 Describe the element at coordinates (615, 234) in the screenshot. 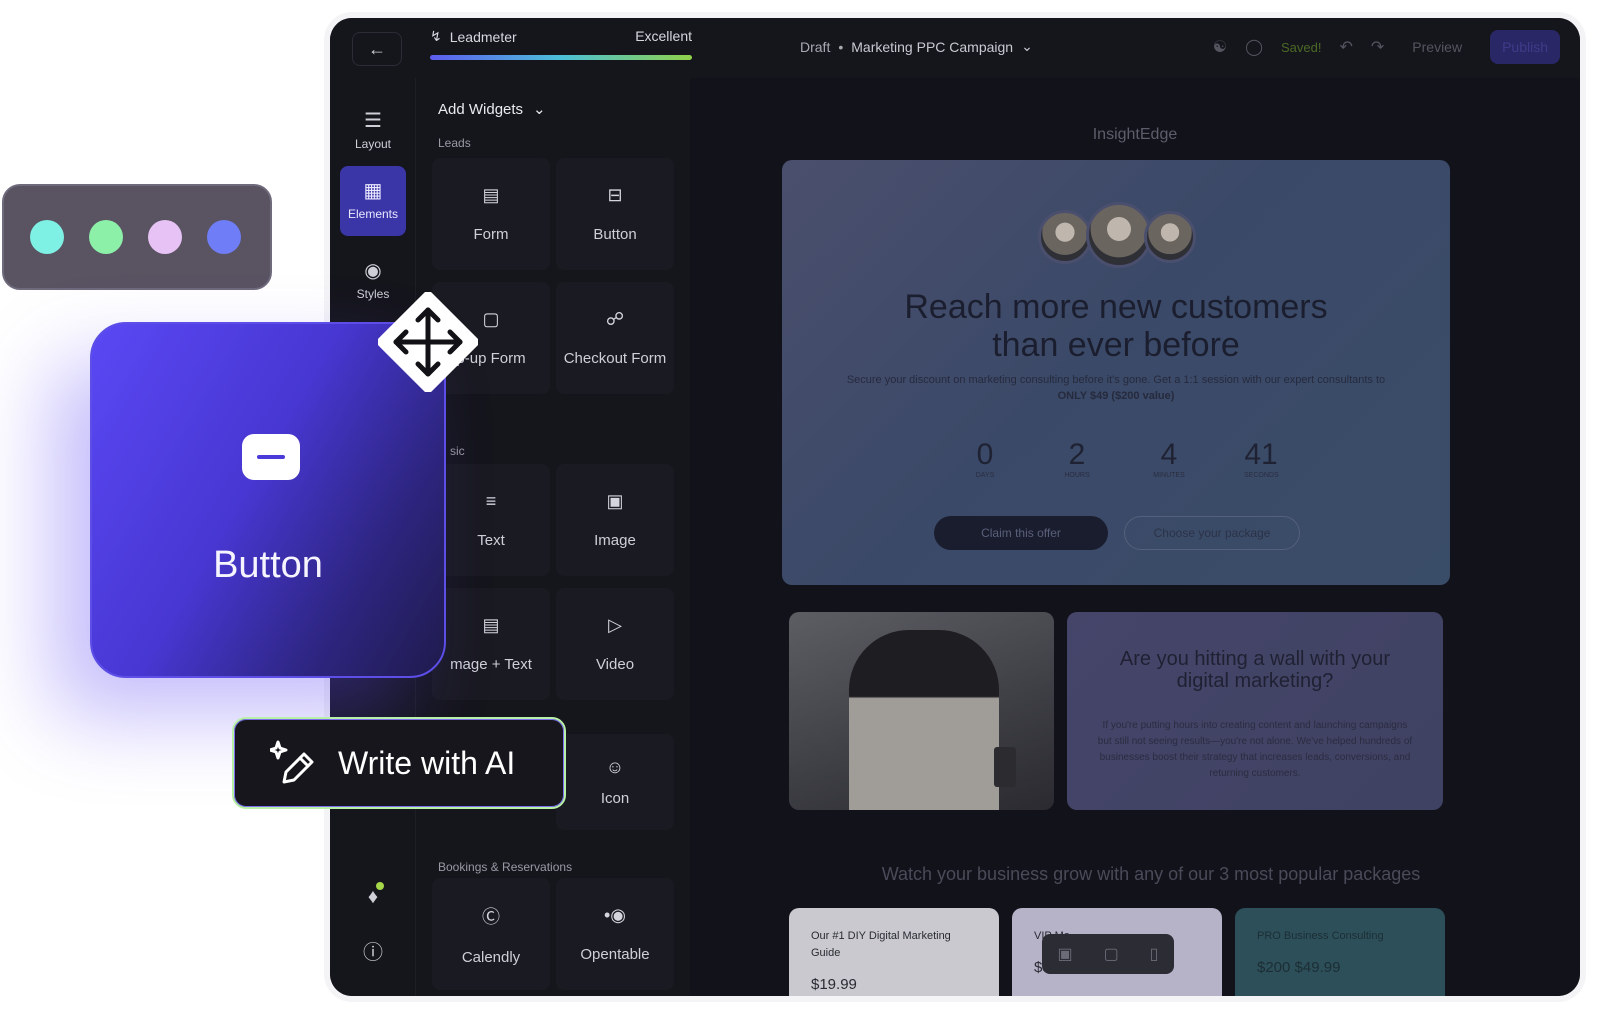

I see `widget-label: Button` at that location.